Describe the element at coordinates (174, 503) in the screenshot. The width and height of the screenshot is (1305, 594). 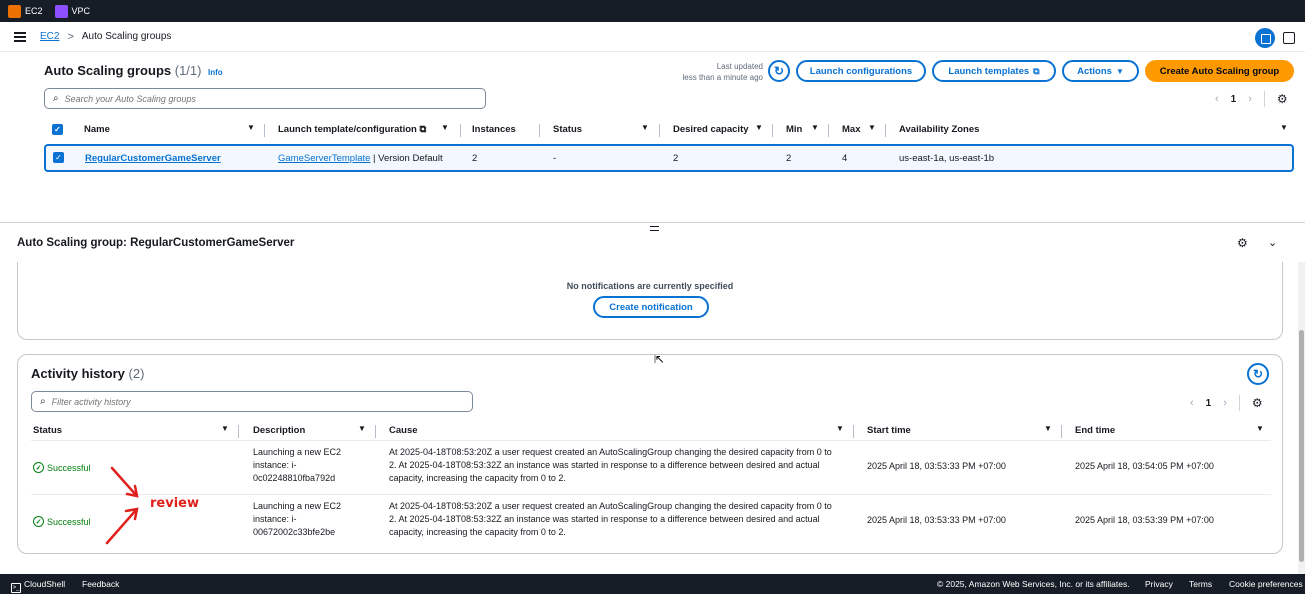
I see `annotation-label: review` at that location.